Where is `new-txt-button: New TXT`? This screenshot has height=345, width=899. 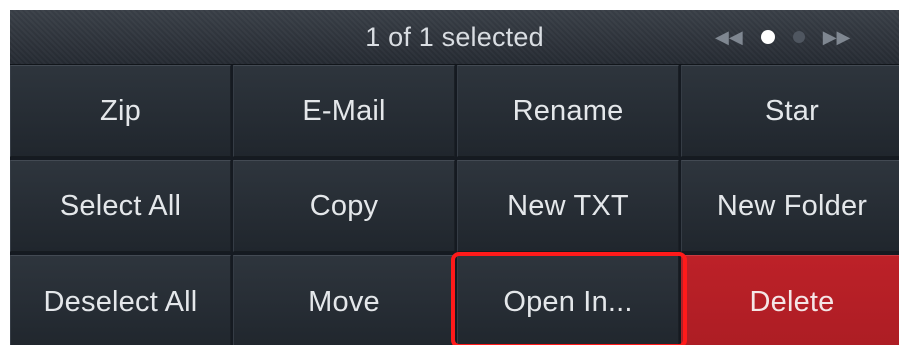 new-txt-button: New TXT is located at coordinates (568, 206).